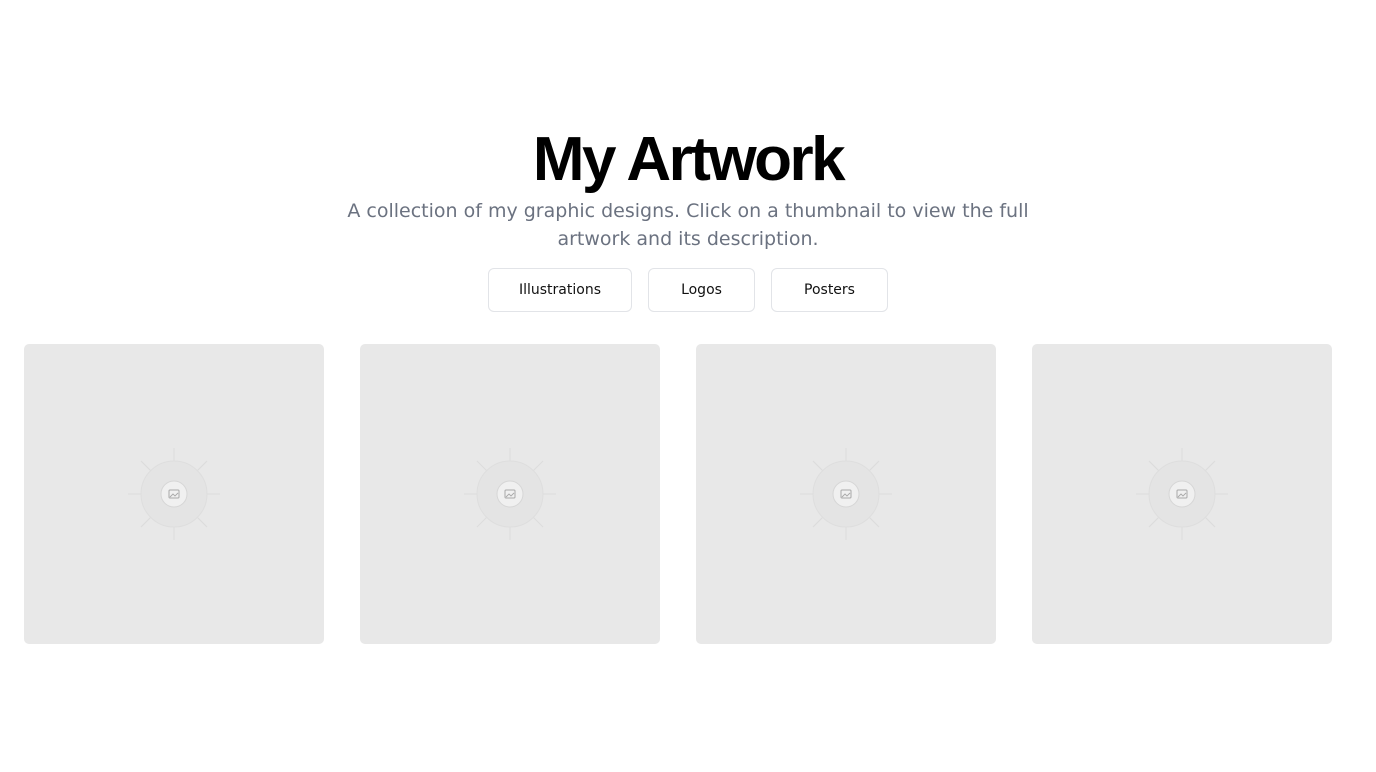 This screenshot has height=772, width=1376. Describe the element at coordinates (701, 290) in the screenshot. I see `filter-logos-button: Logos` at that location.